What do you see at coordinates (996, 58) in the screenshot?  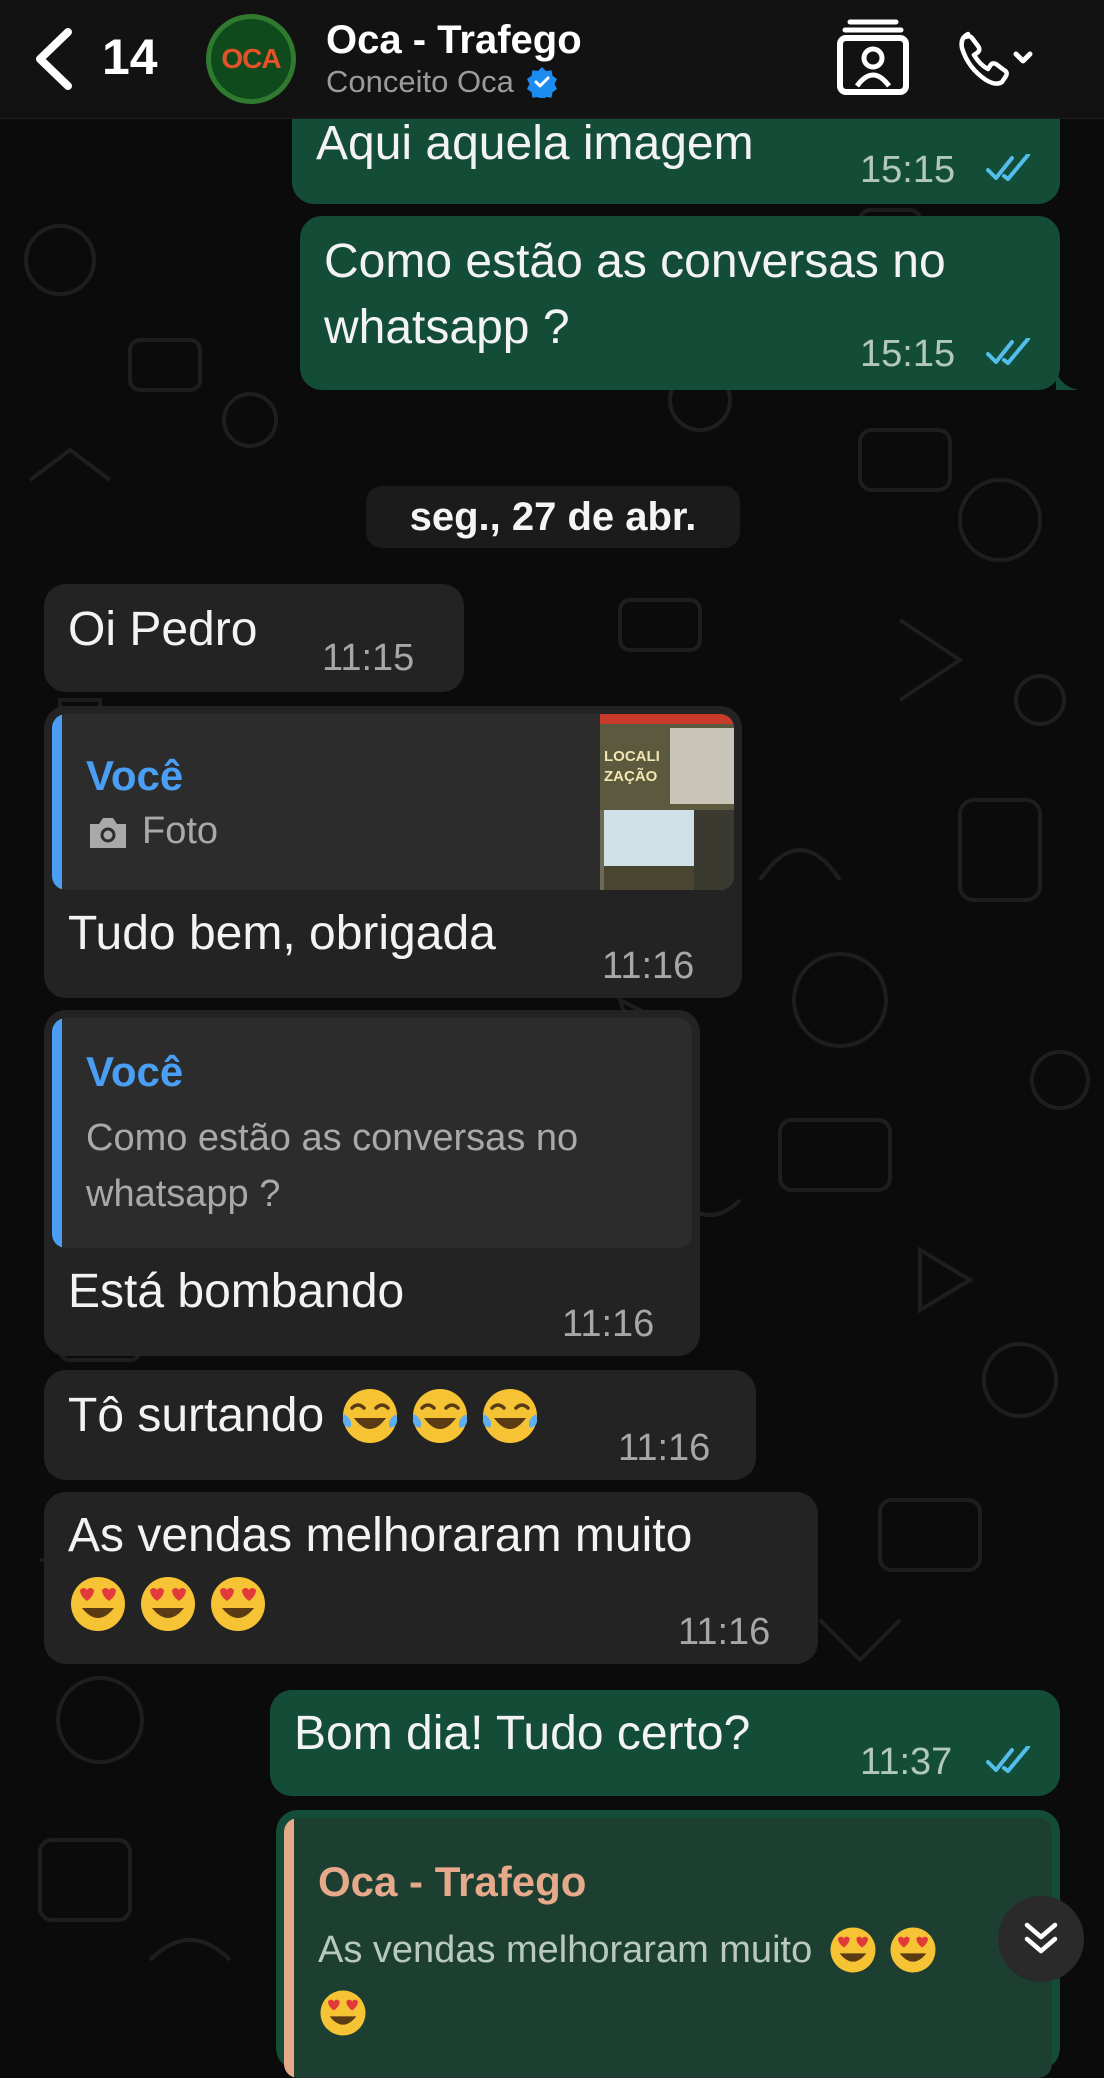 I see `phone-icon` at bounding box center [996, 58].